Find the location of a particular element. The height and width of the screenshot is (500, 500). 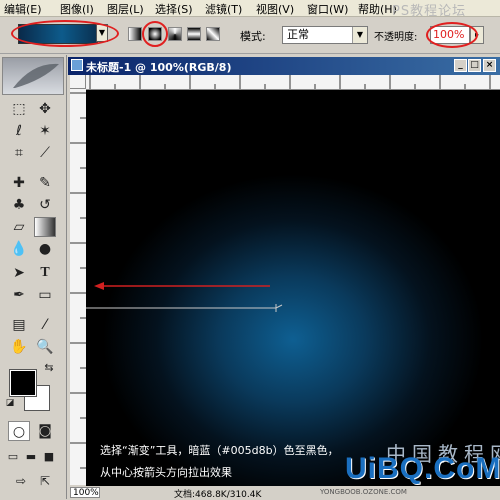

stamp-icon: ♣ is located at coordinates (19, 205).